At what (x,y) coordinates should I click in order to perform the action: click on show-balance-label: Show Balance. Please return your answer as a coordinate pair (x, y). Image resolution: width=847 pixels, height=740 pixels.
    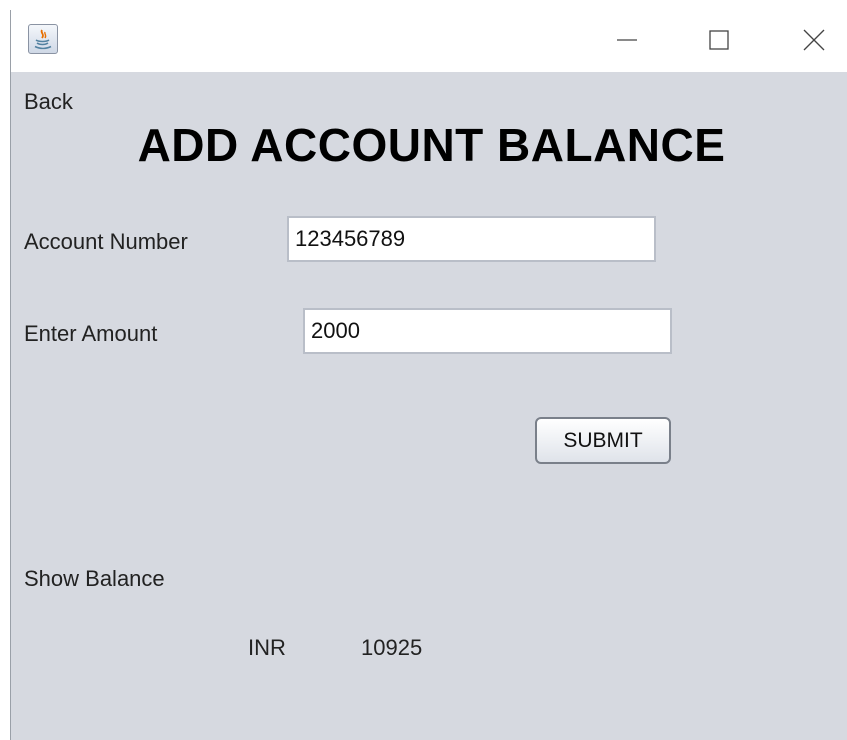
    Looking at the image, I should click on (94, 578).